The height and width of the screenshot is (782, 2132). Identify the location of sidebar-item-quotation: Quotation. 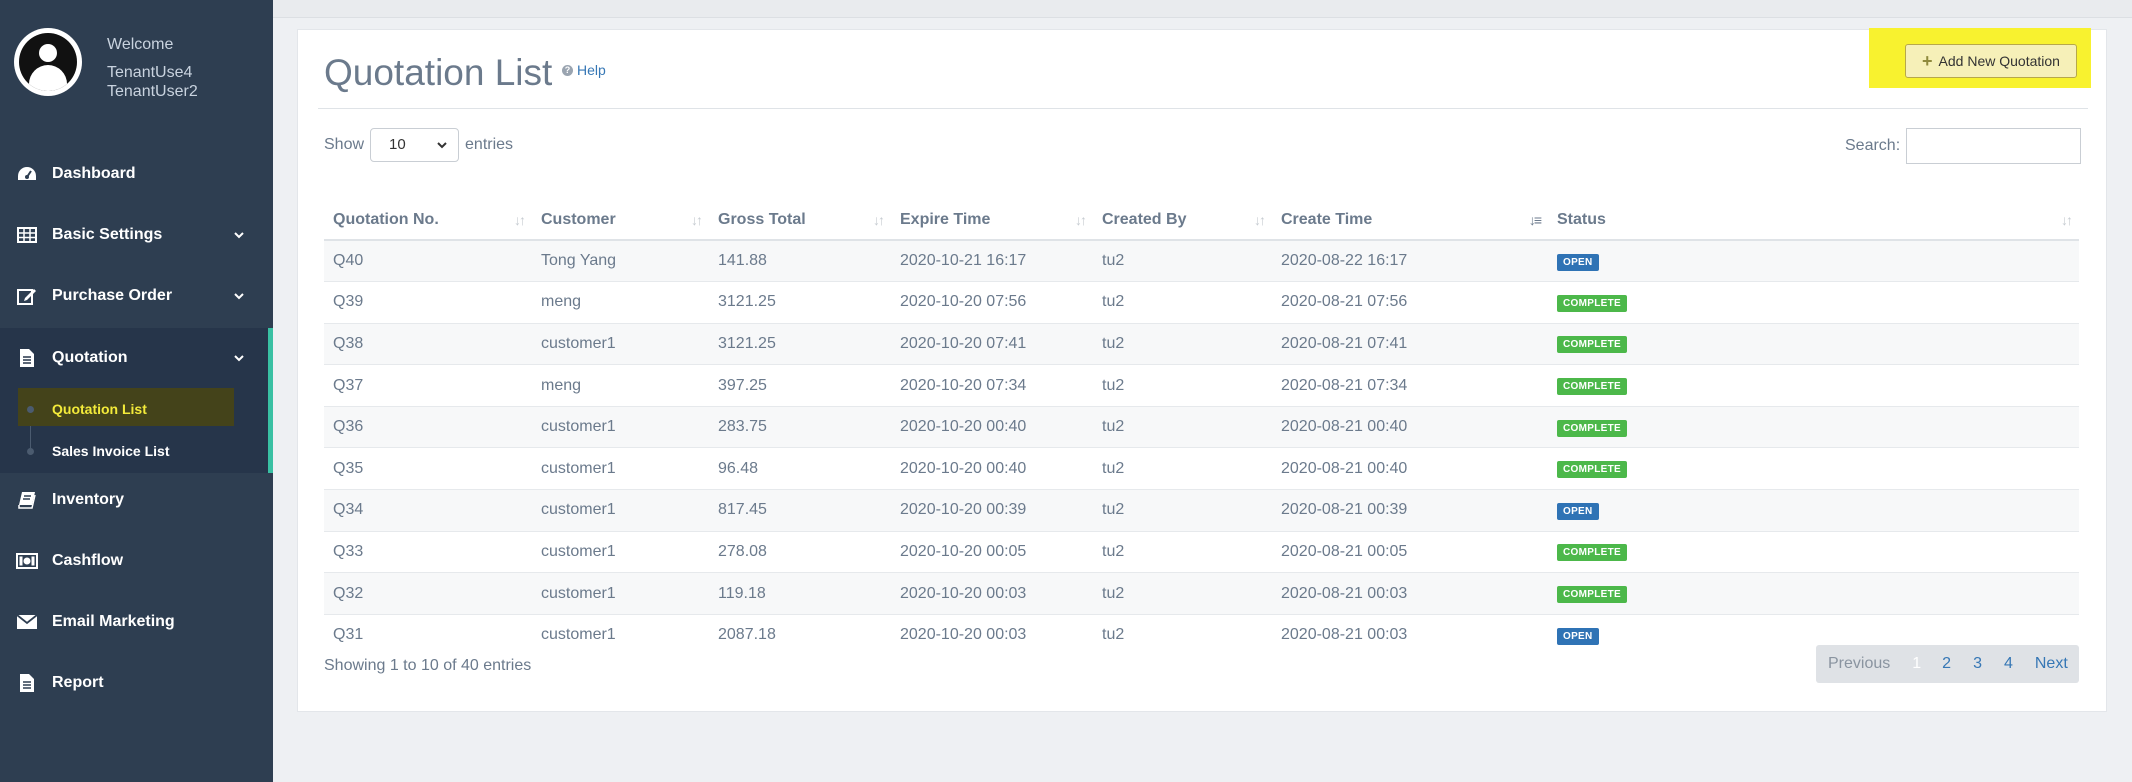
(136, 358).